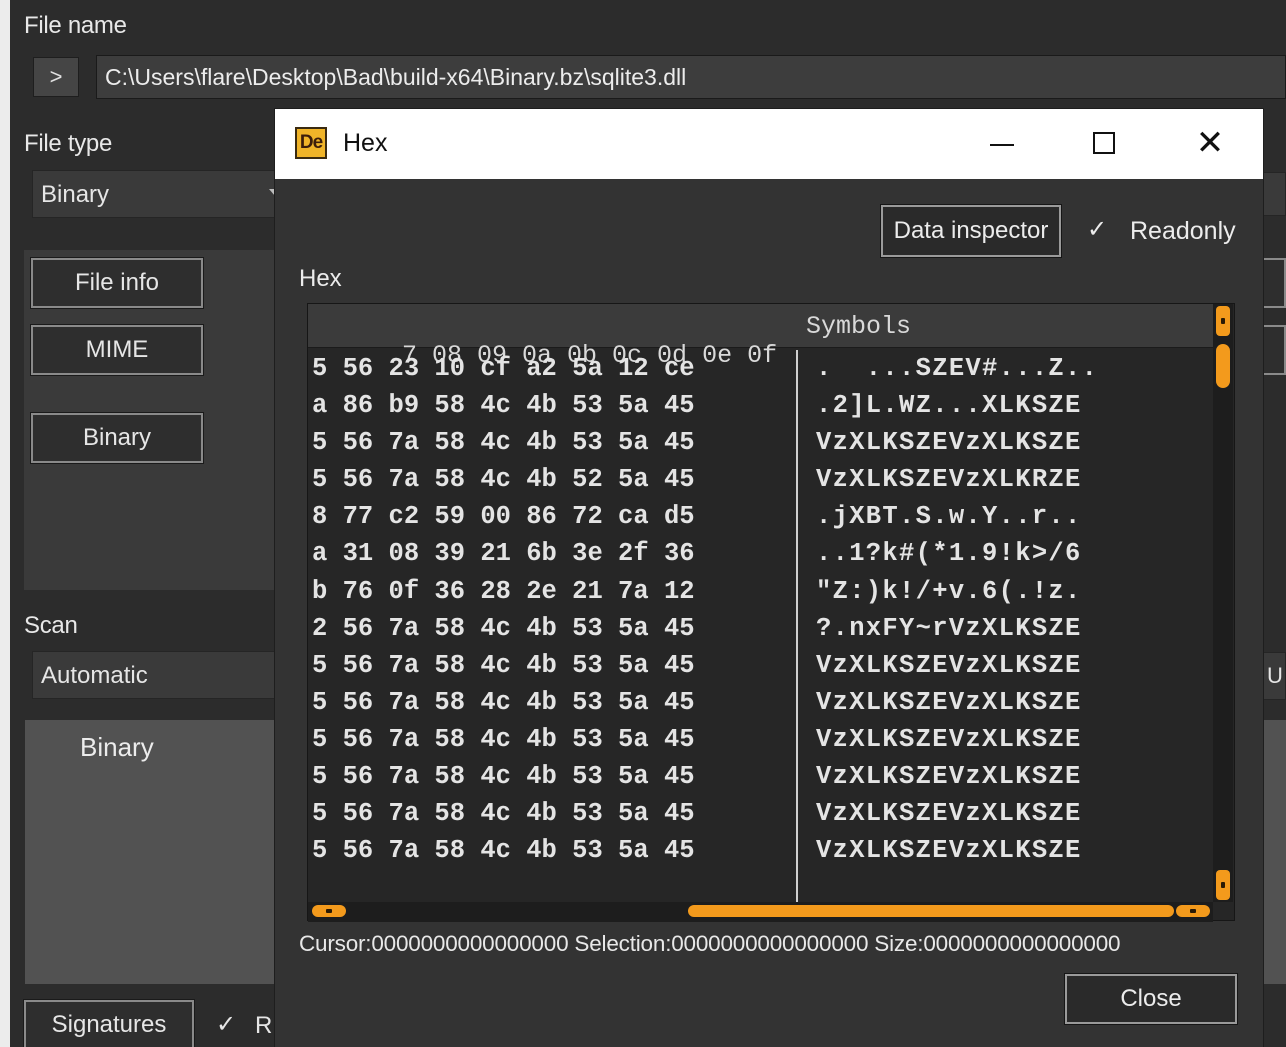 Image resolution: width=1286 pixels, height=1047 pixels. I want to click on hex-row: 5 56 23 10 cf a2 5a 12 ce, so click(503, 368).